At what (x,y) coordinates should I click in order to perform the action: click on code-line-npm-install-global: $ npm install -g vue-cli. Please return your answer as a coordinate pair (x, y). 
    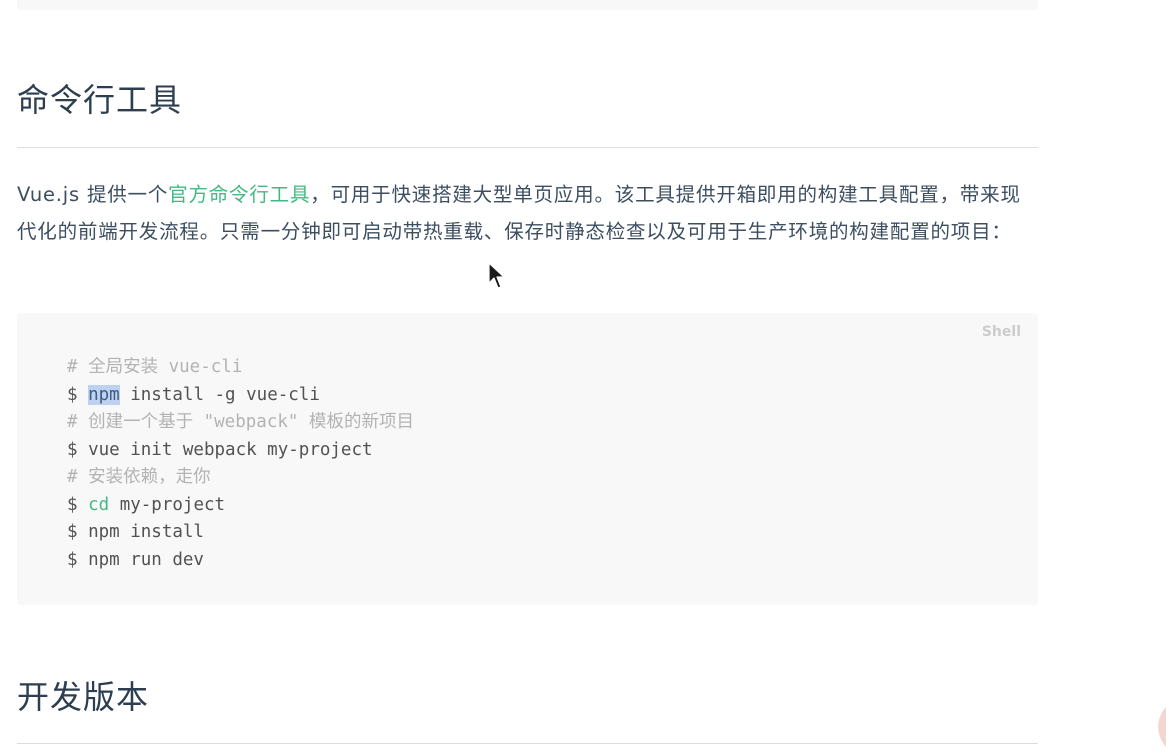
    Looking at the image, I should click on (240, 396).